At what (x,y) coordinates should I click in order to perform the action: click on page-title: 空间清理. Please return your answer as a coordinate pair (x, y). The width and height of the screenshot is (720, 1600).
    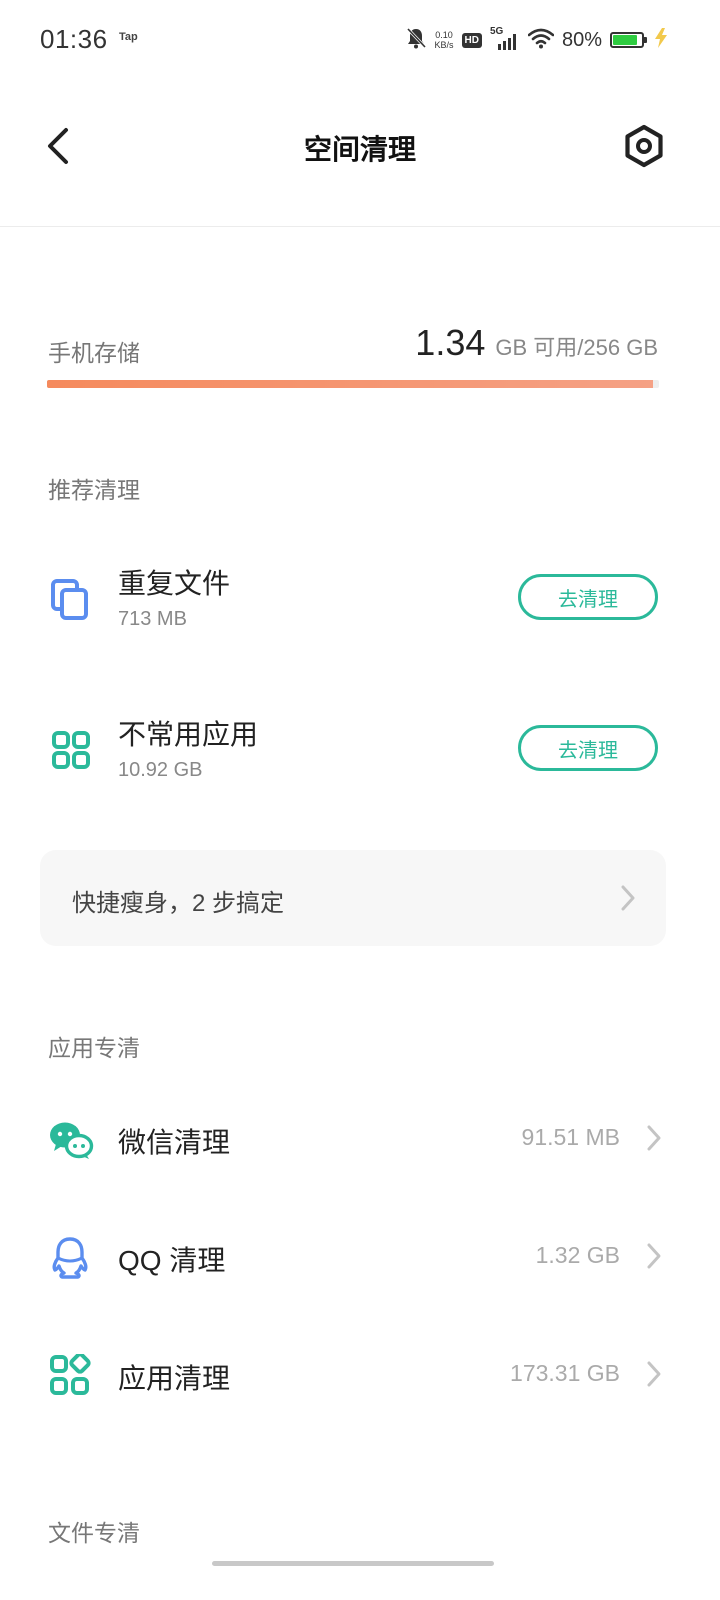
    Looking at the image, I should click on (359, 149).